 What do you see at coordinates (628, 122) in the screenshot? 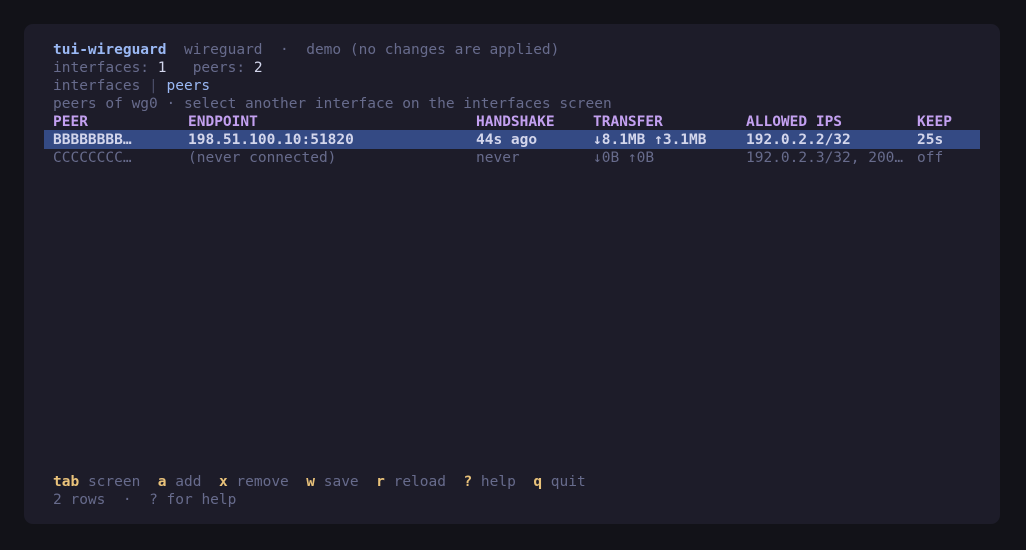
I see `column-header-transfer: TRANSFER` at bounding box center [628, 122].